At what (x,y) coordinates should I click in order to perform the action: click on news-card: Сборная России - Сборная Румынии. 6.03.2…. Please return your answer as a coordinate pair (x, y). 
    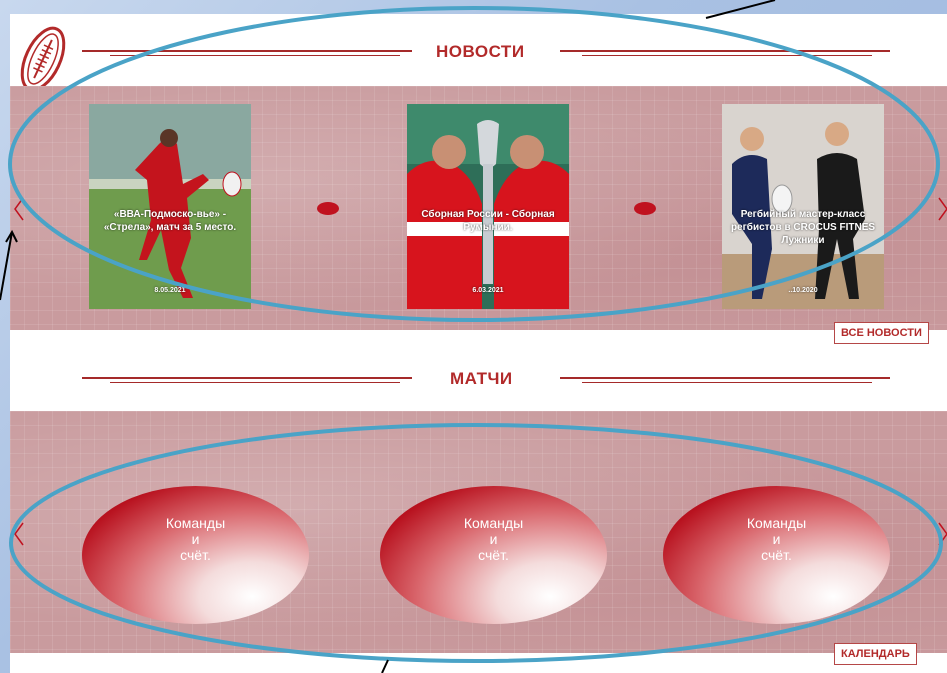
    Looking at the image, I should click on (488, 206).